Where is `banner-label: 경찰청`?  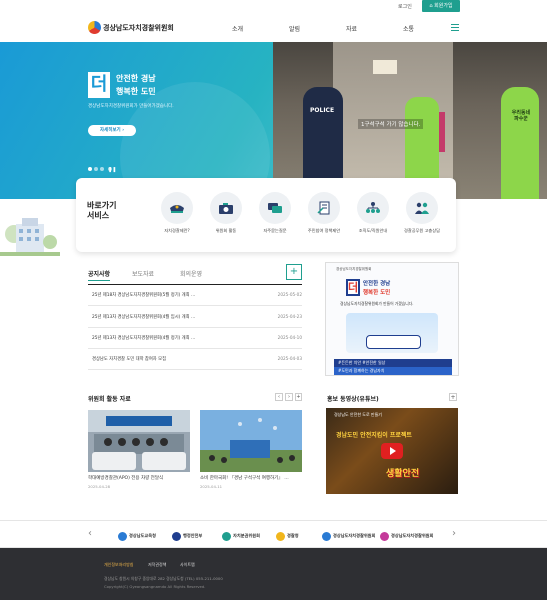 banner-label: 경찰청 is located at coordinates (293, 535).